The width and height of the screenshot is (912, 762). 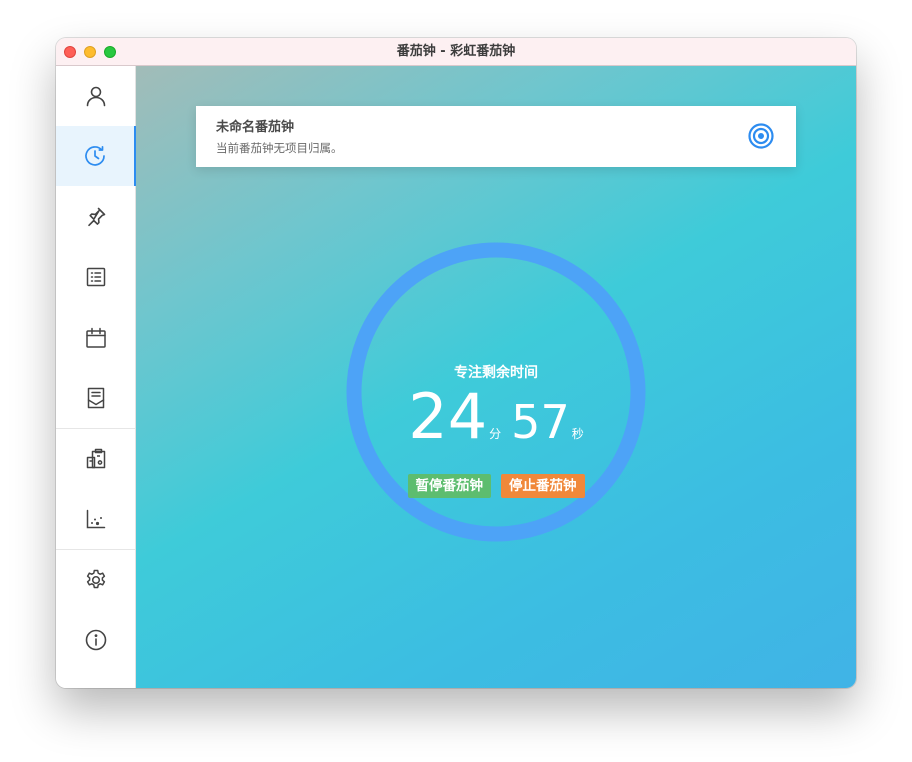 I want to click on sidebar, so click(x=96, y=377).